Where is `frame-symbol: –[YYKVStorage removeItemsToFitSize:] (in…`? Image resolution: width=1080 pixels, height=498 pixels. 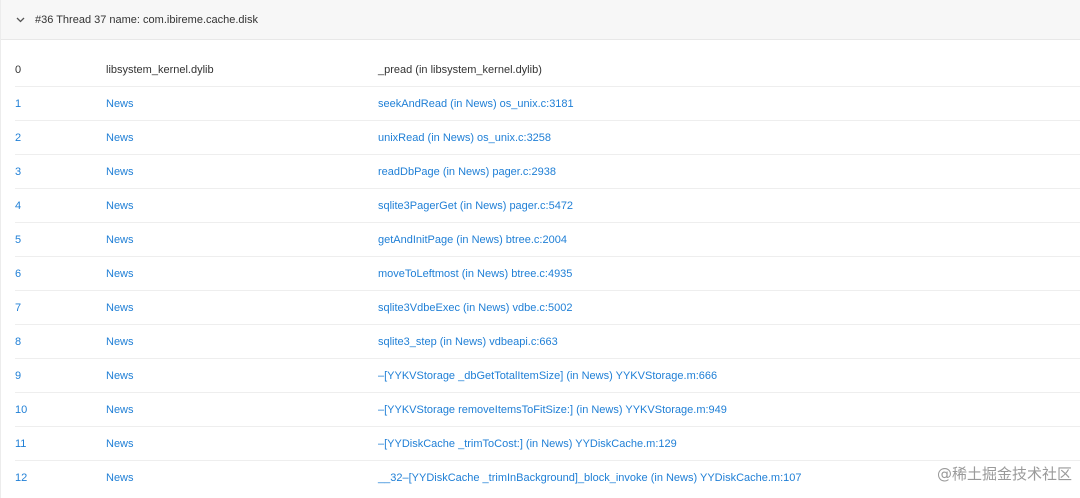 frame-symbol: –[YYKVStorage removeItemsToFitSize:] (in… is located at coordinates (729, 410).